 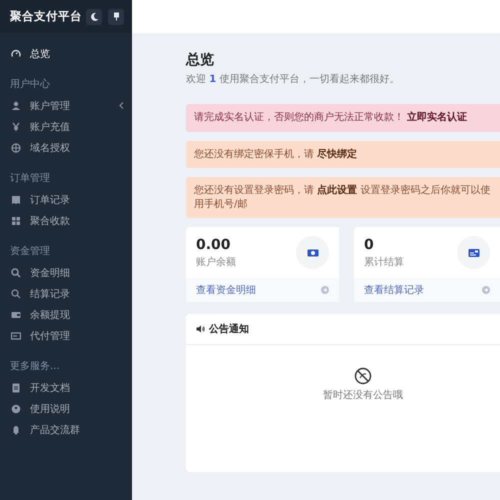 I want to click on notice-title: 公告通知, so click(x=229, y=329).